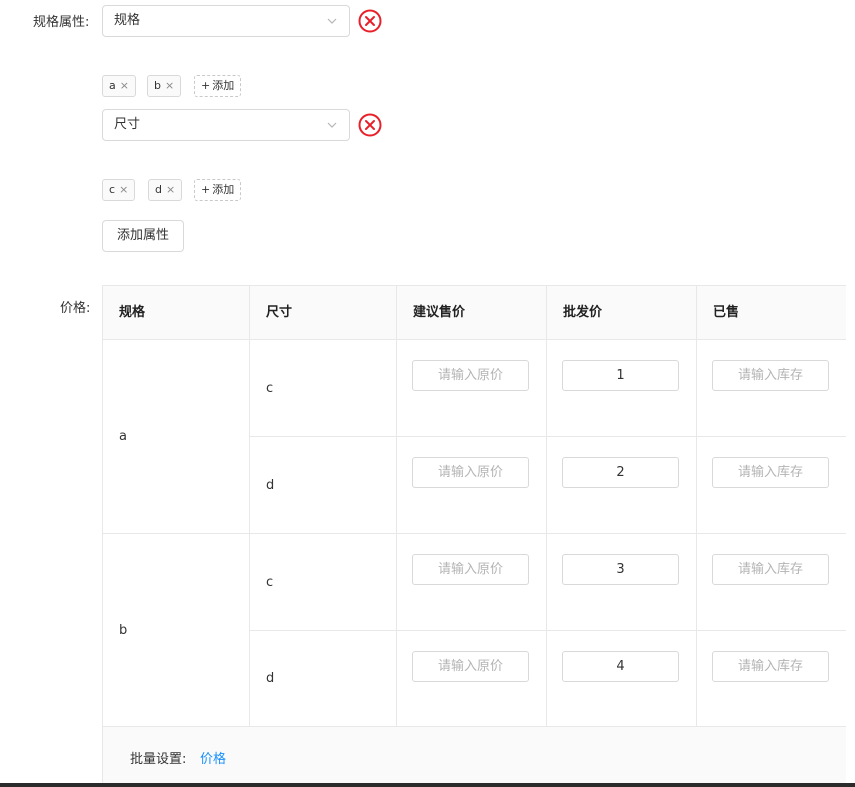  What do you see at coordinates (620, 569) in the screenshot?
I see `wholesale-price-input: 3` at bounding box center [620, 569].